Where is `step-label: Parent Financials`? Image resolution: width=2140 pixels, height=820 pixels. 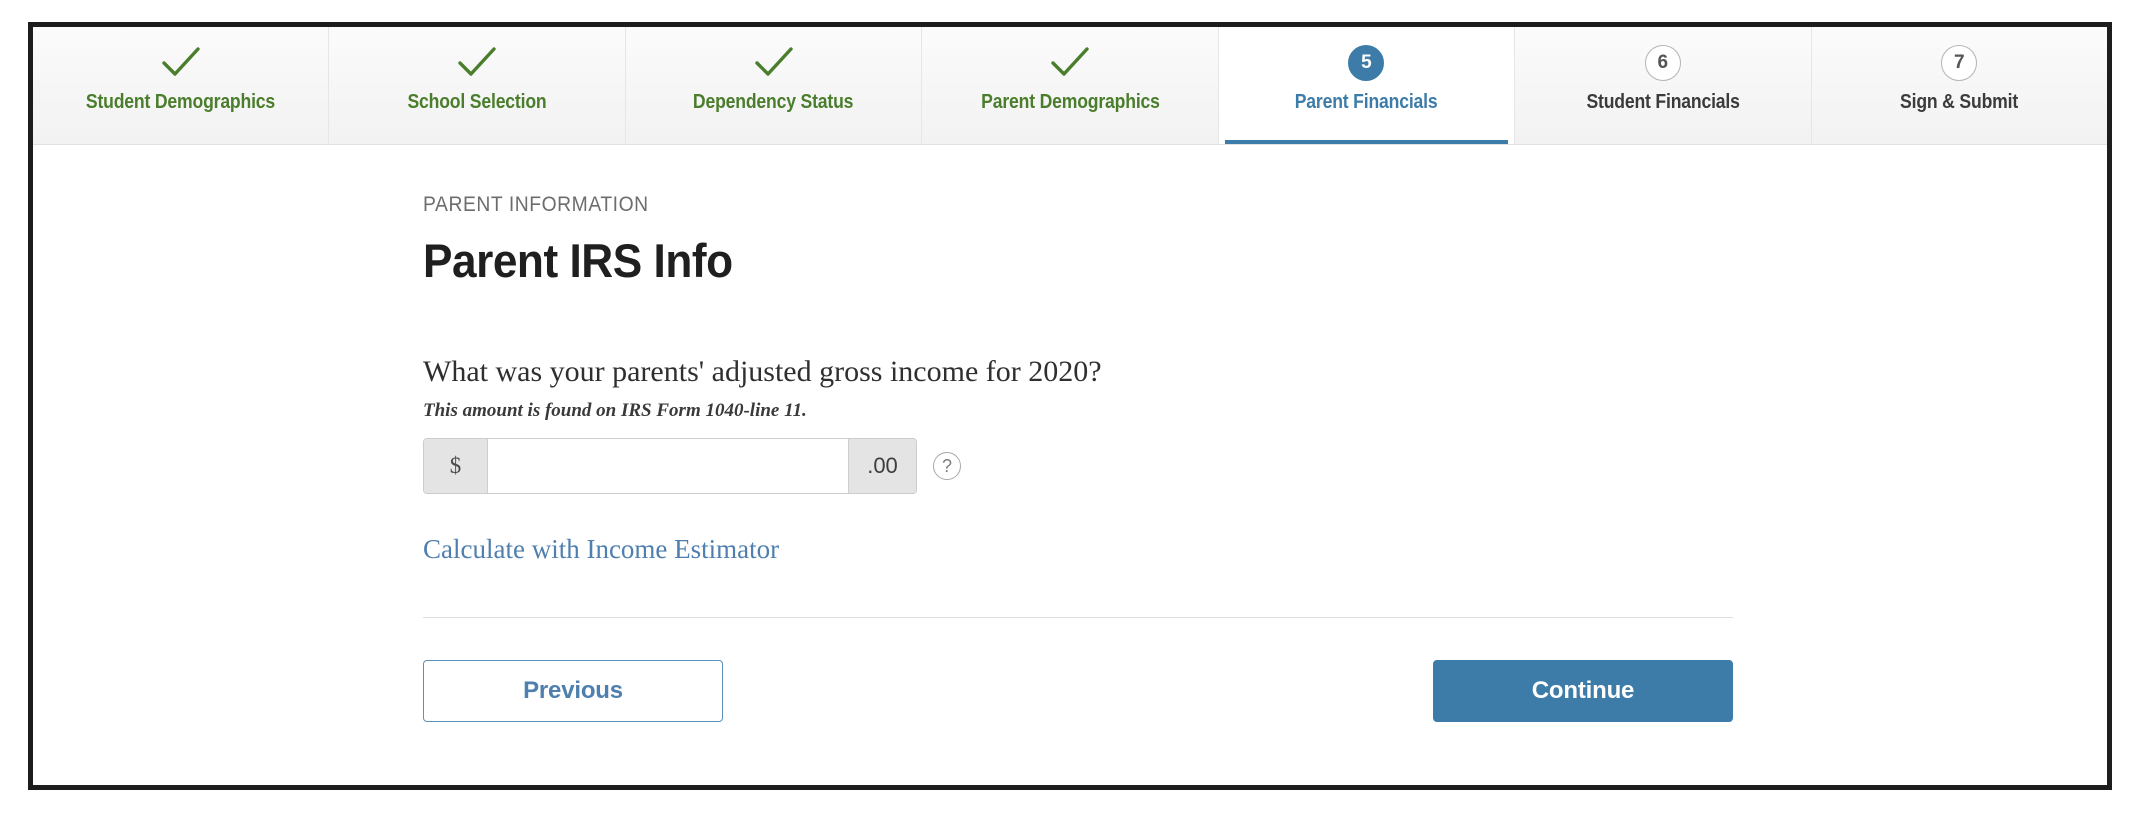
step-label: Parent Financials is located at coordinates (1366, 102).